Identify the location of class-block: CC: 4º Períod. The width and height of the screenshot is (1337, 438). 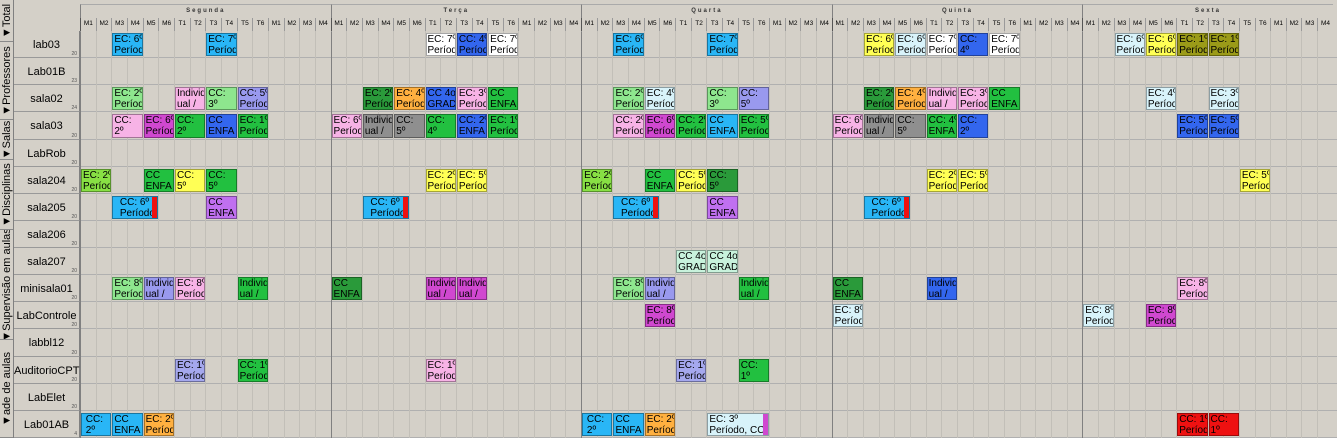
(472, 45).